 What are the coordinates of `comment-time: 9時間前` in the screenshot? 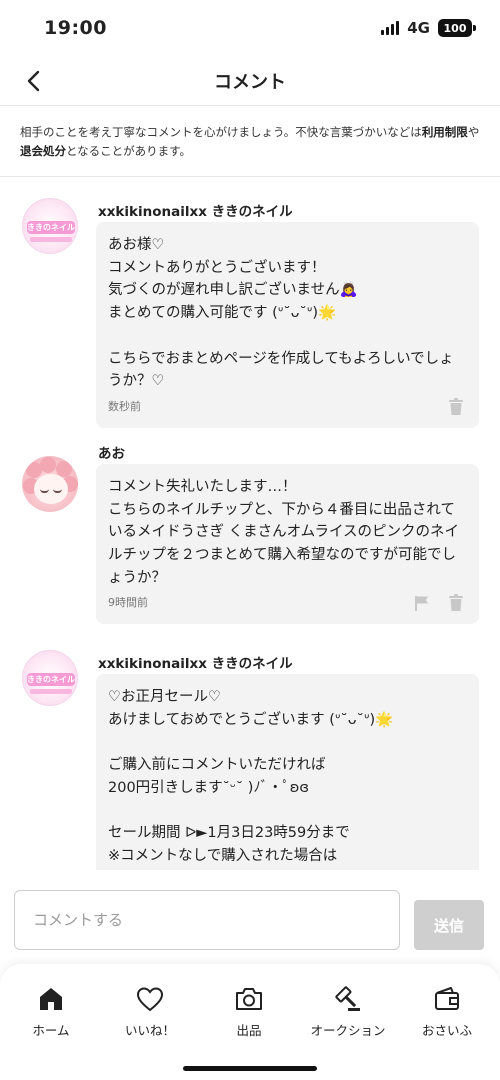 It's located at (128, 602).